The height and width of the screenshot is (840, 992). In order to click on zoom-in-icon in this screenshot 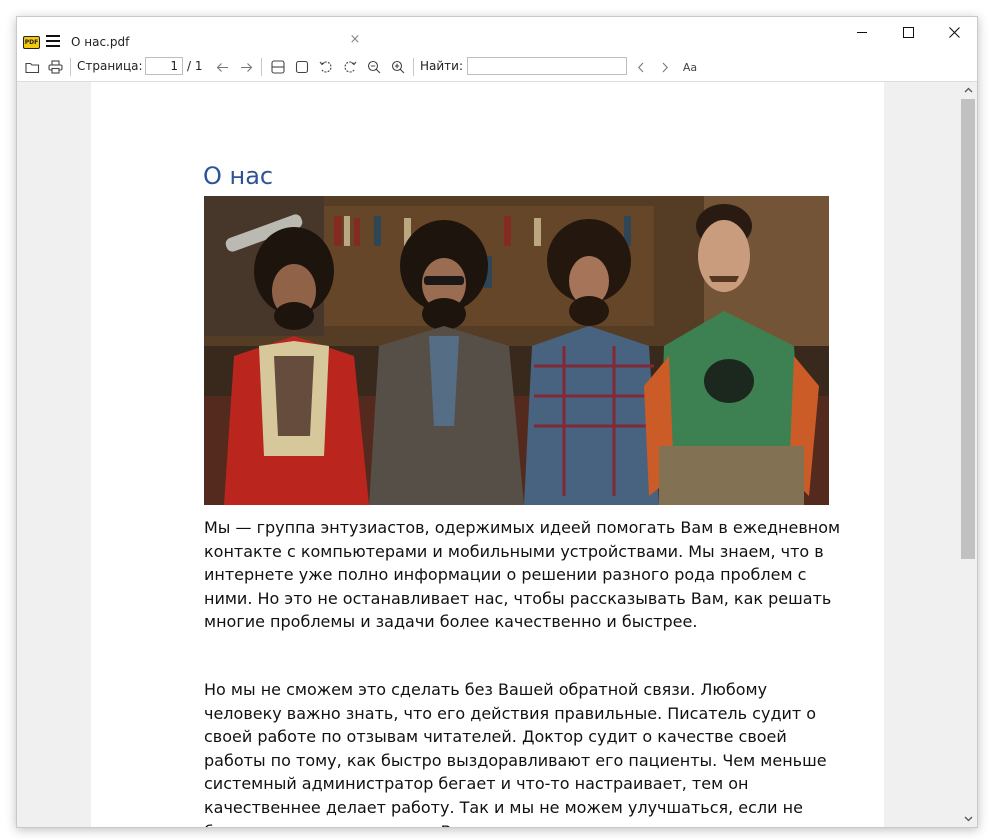, I will do `click(398, 67)`.